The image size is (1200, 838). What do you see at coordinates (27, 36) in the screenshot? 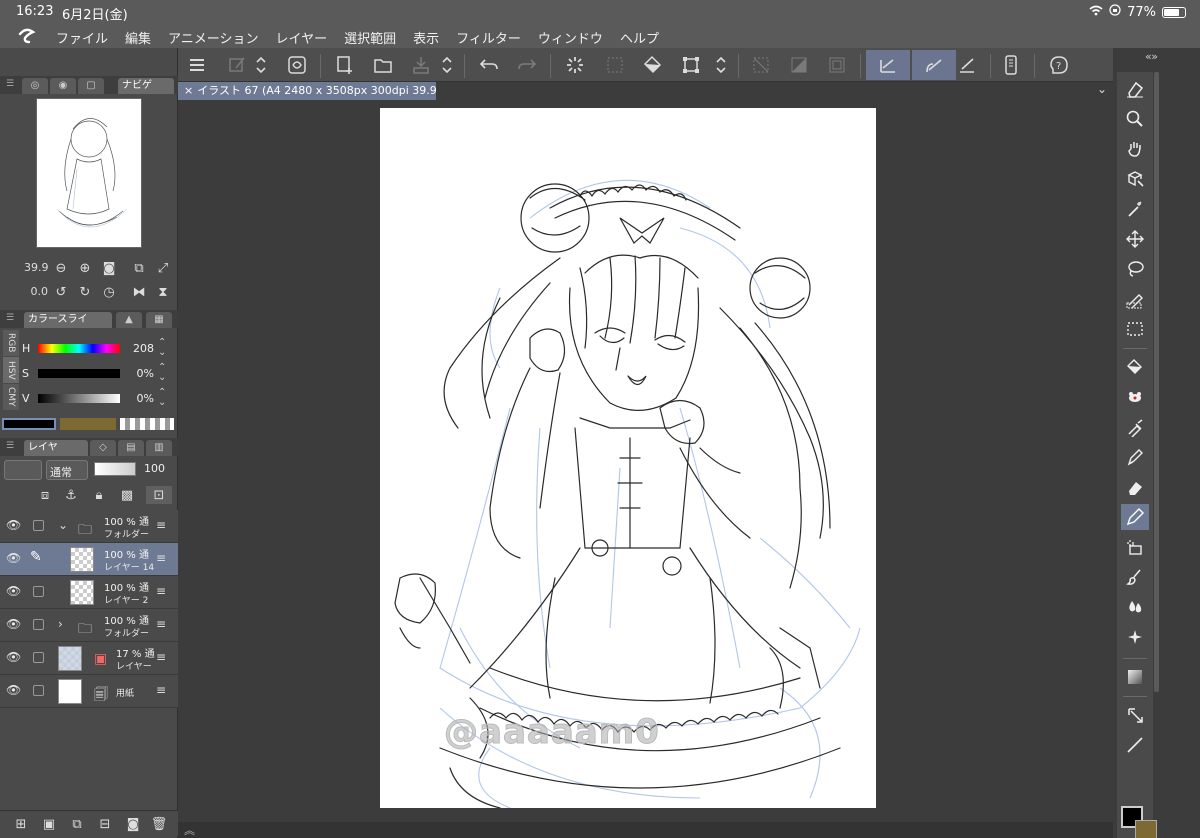
I see `csp-logo-icon` at bounding box center [27, 36].